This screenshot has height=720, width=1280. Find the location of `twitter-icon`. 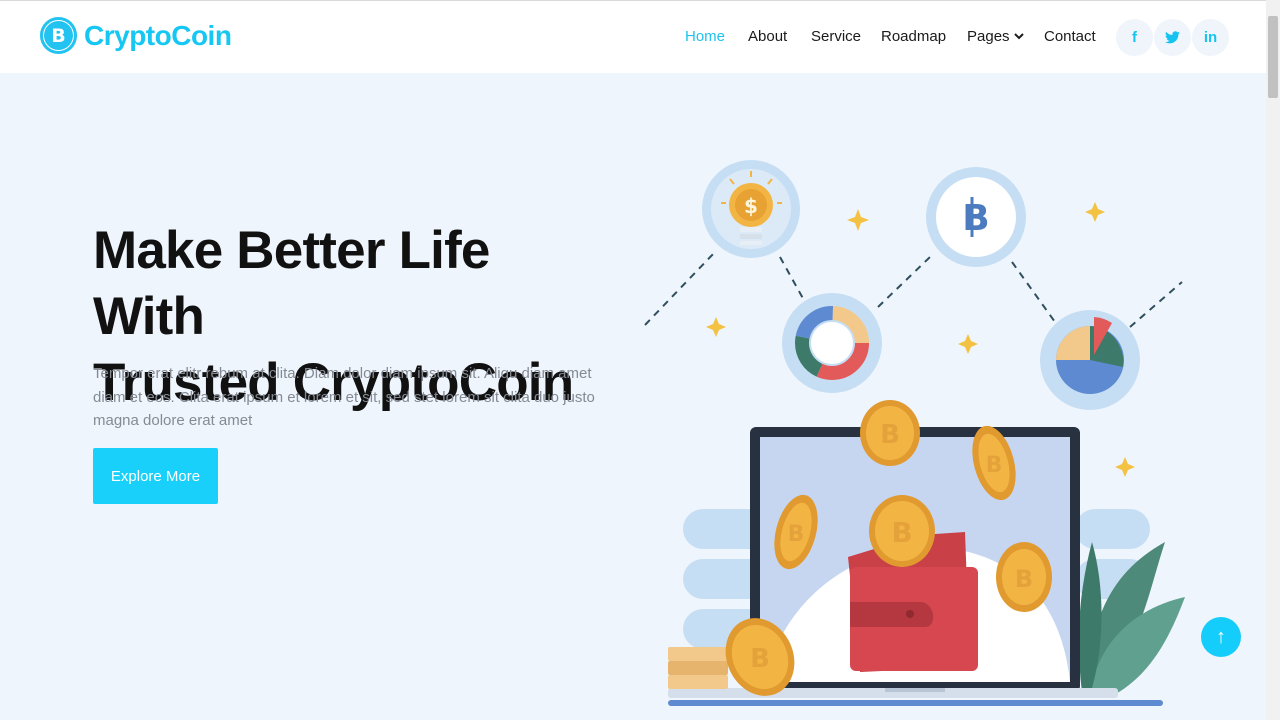

twitter-icon is located at coordinates (1172, 37).